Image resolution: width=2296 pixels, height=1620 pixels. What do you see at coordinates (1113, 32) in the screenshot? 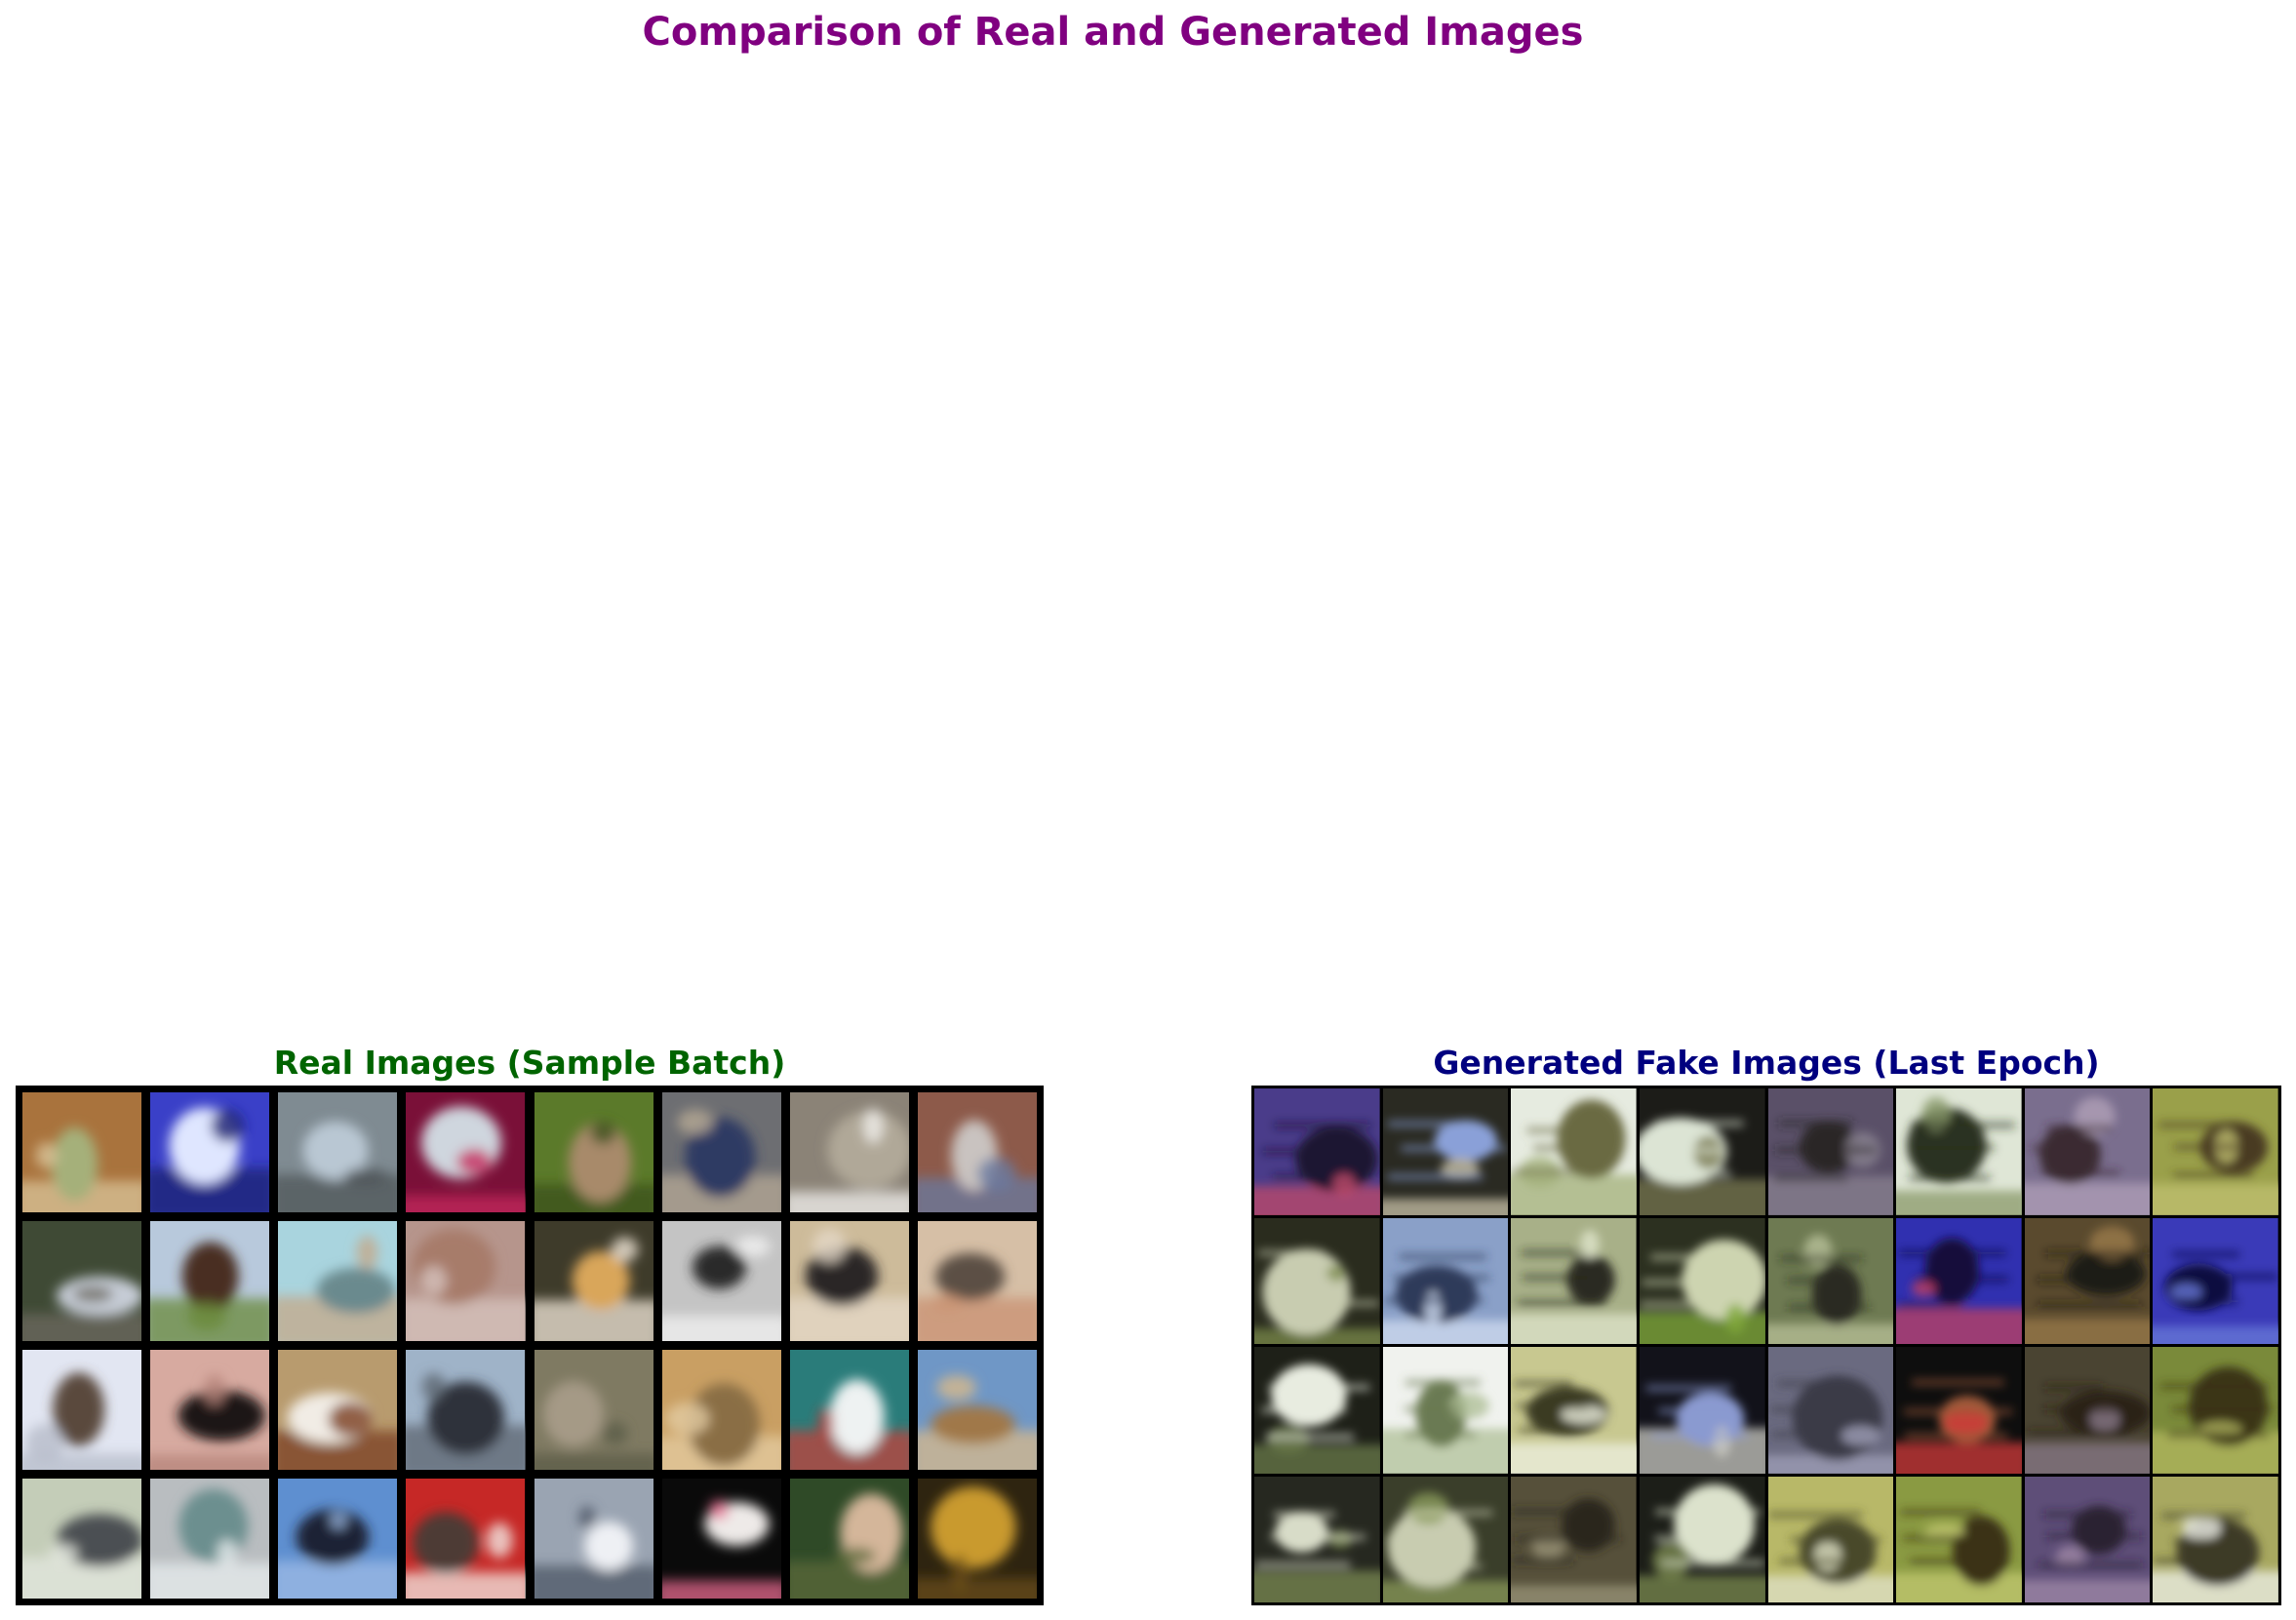
I see `figure-title: Comparison of Real and Generated Images` at bounding box center [1113, 32].